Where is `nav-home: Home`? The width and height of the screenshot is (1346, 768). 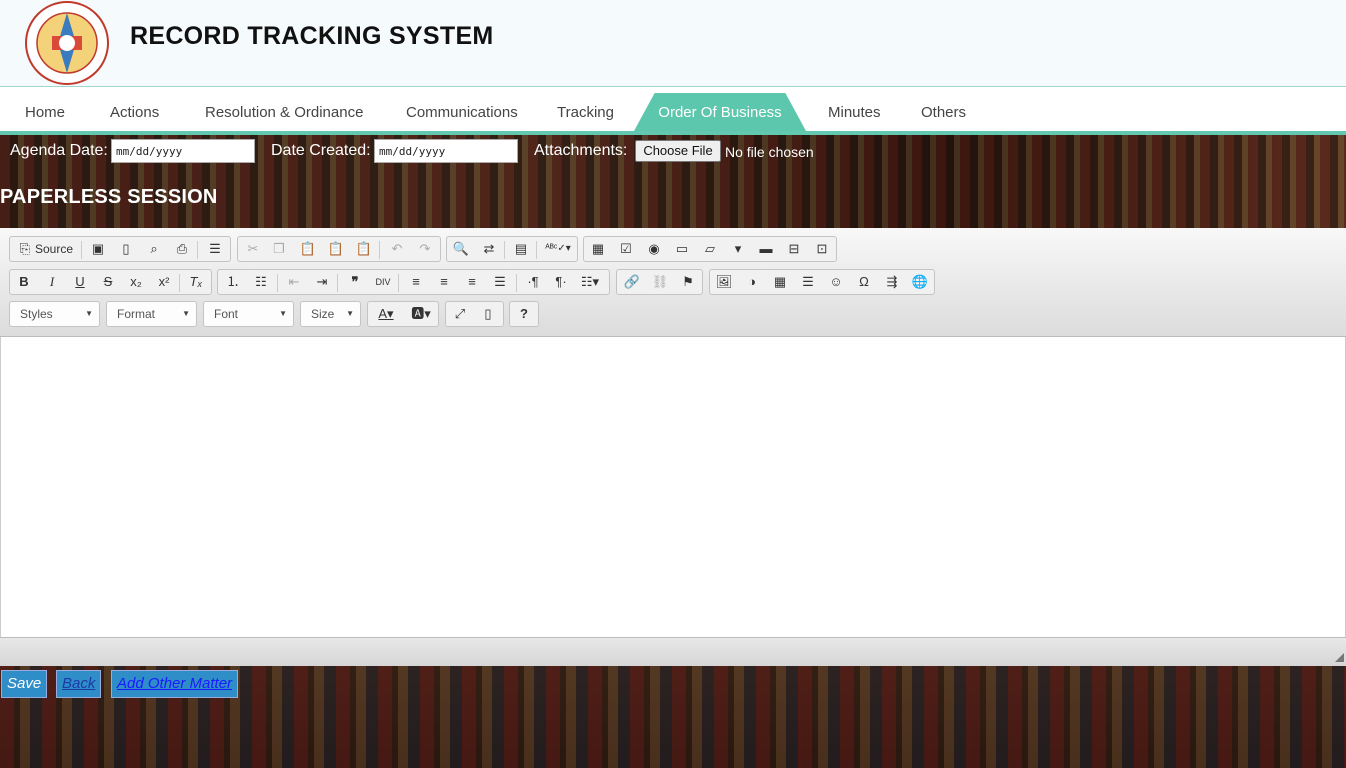 nav-home: Home is located at coordinates (45, 112).